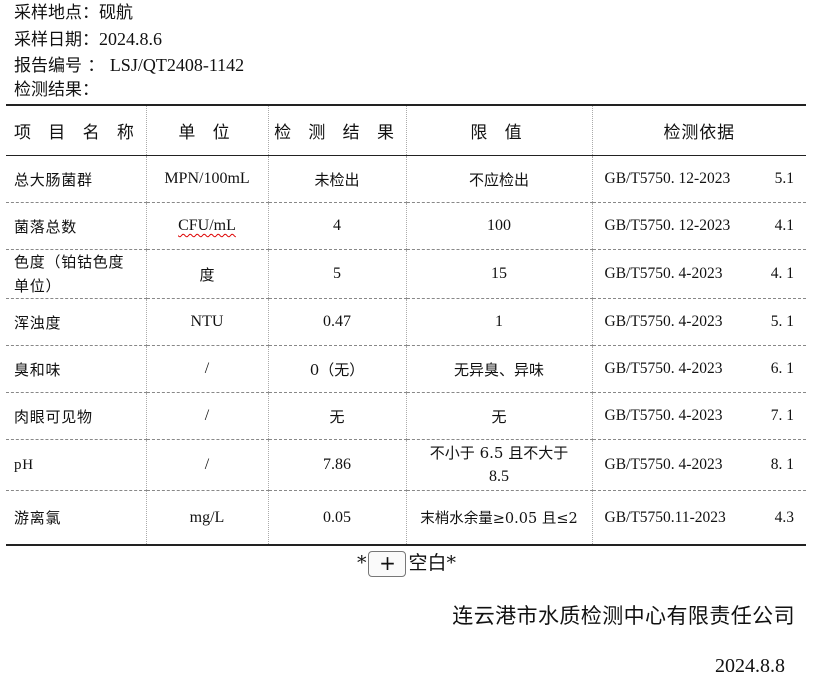 Image resolution: width=813 pixels, height=685 pixels. What do you see at coordinates (336, 179) in the screenshot?
I see `item-result: 未检出` at bounding box center [336, 179].